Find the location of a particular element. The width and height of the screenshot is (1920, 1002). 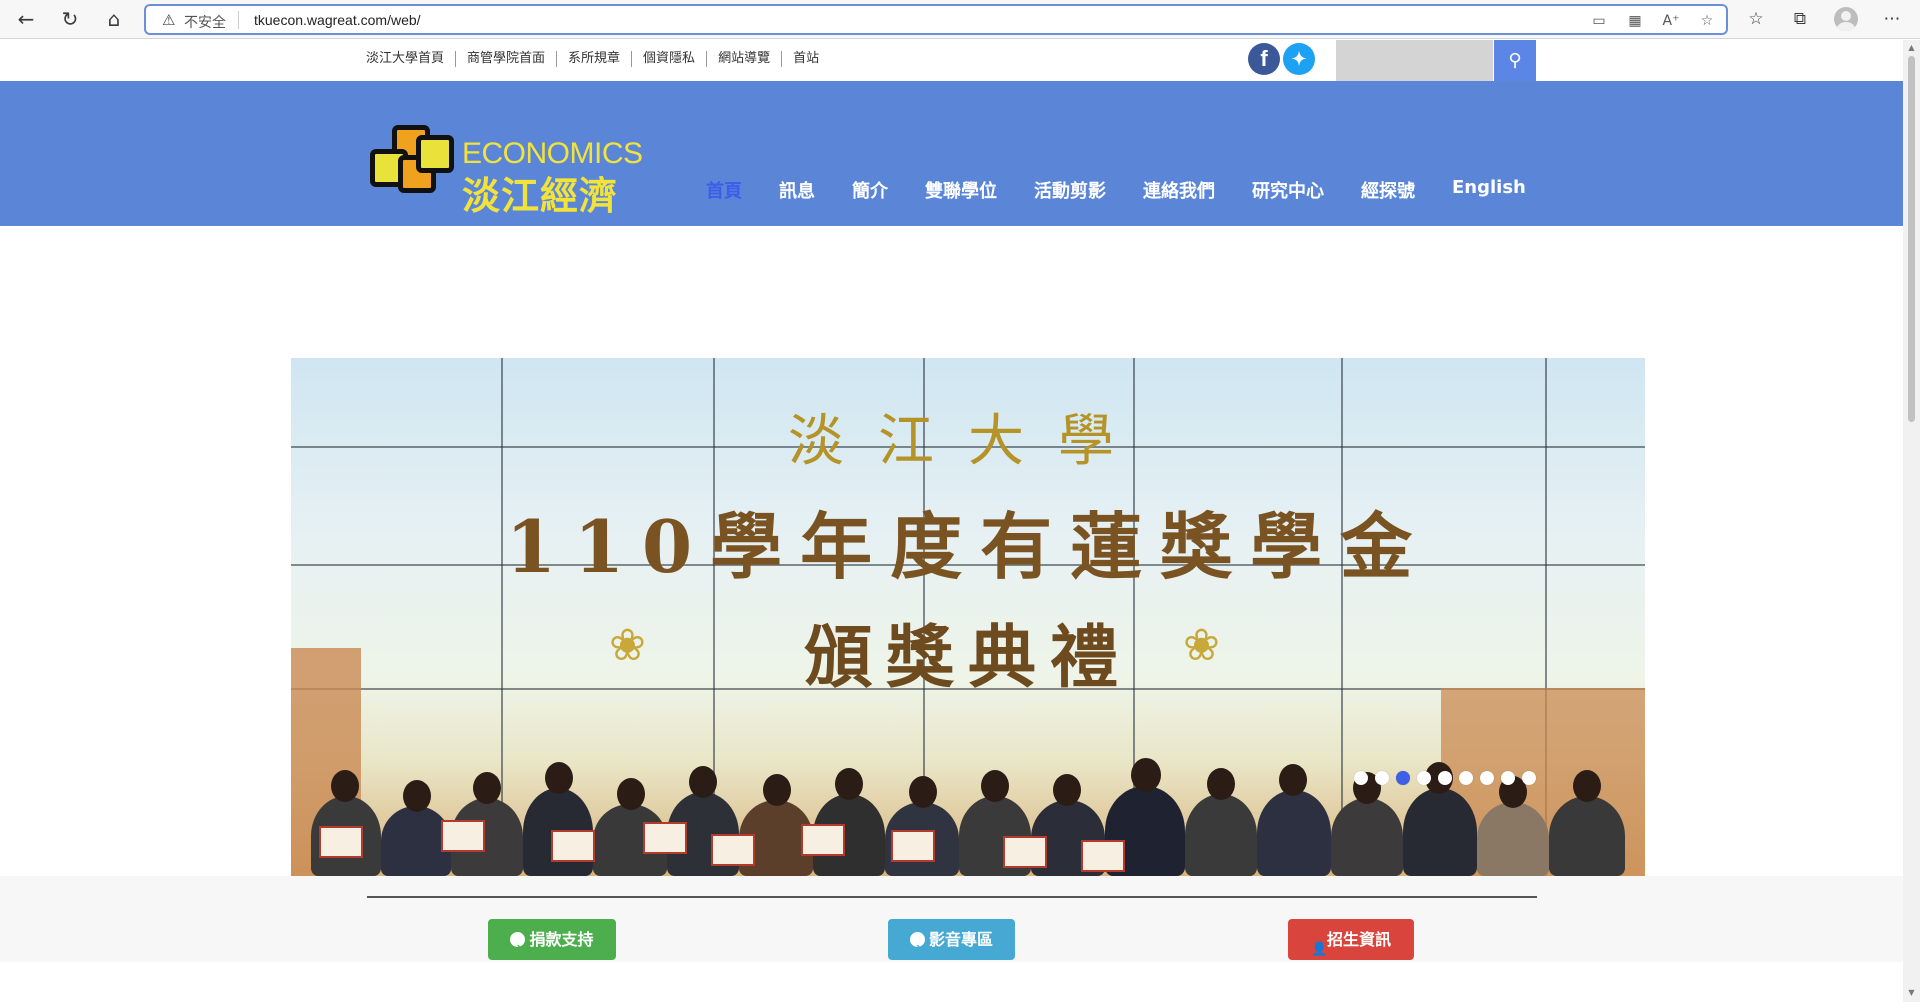

search-button: ⚲ is located at coordinates (1515, 60).